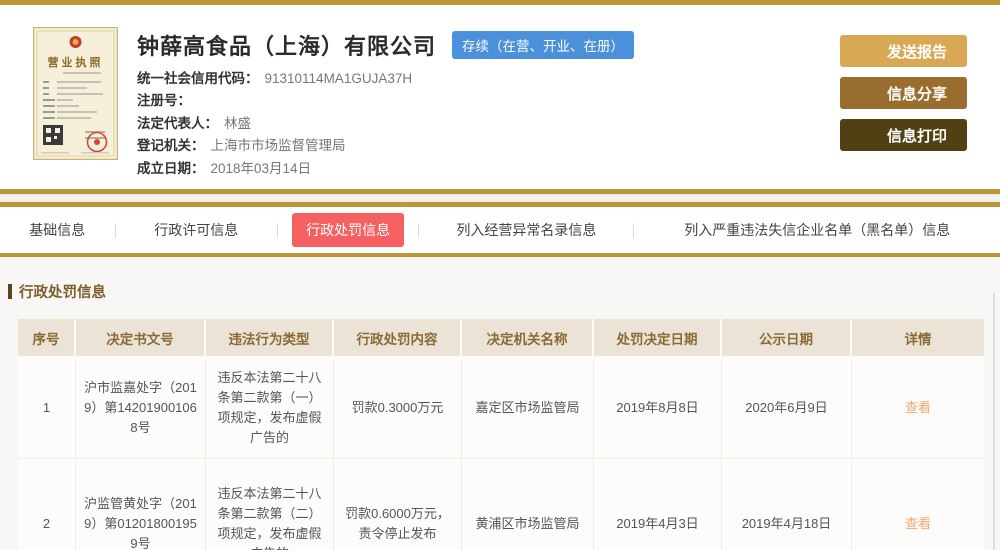 This screenshot has height=550, width=1000. Describe the element at coordinates (528, 338) in the screenshot. I see `col-authority: 决定机关名称` at that location.